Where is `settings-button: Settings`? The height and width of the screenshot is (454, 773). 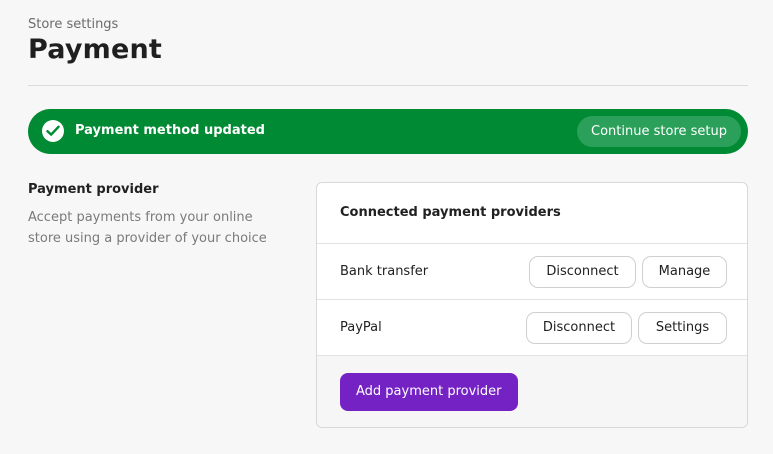
settings-button: Settings is located at coordinates (682, 328).